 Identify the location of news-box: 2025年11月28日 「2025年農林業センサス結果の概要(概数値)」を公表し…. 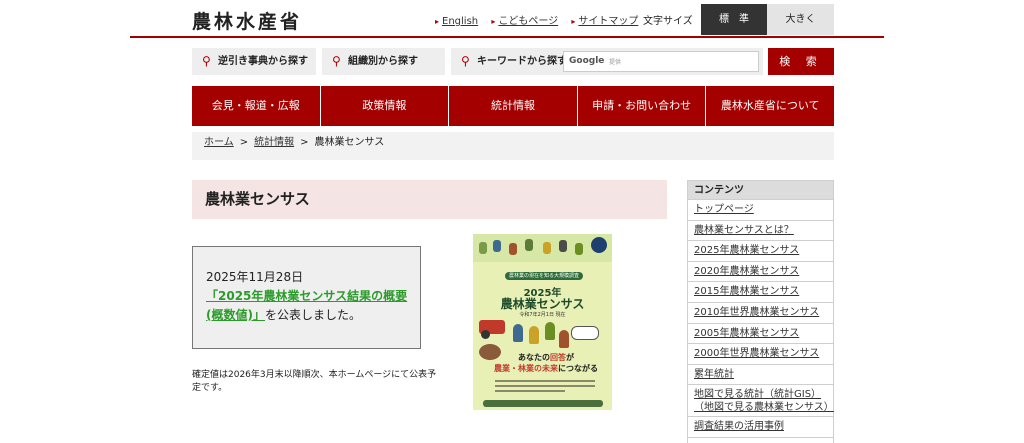
(306, 297).